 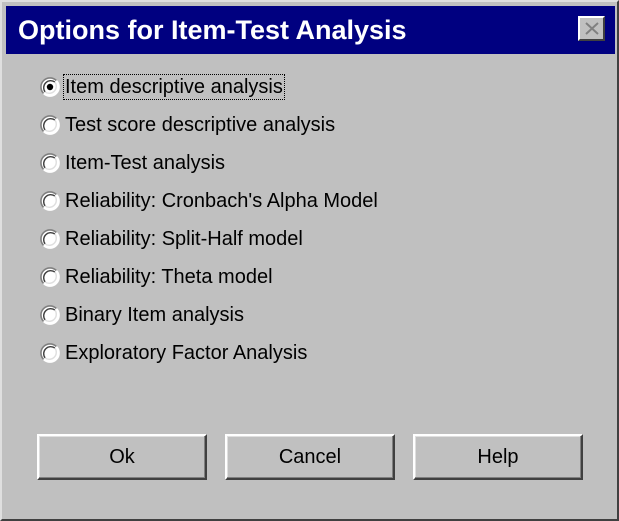 I want to click on option-reliability-split-half: Reliability: Split-Half model, so click(x=210, y=238).